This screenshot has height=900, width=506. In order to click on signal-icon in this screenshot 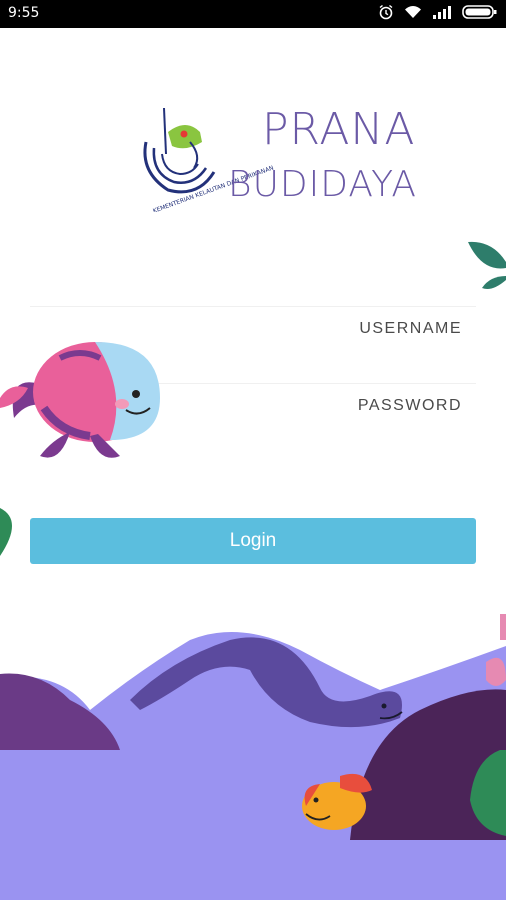, I will do `click(442, 12)`.